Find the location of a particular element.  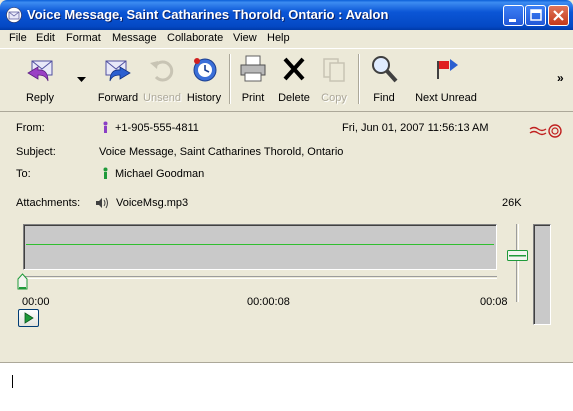

maximize-button is located at coordinates (535, 15).